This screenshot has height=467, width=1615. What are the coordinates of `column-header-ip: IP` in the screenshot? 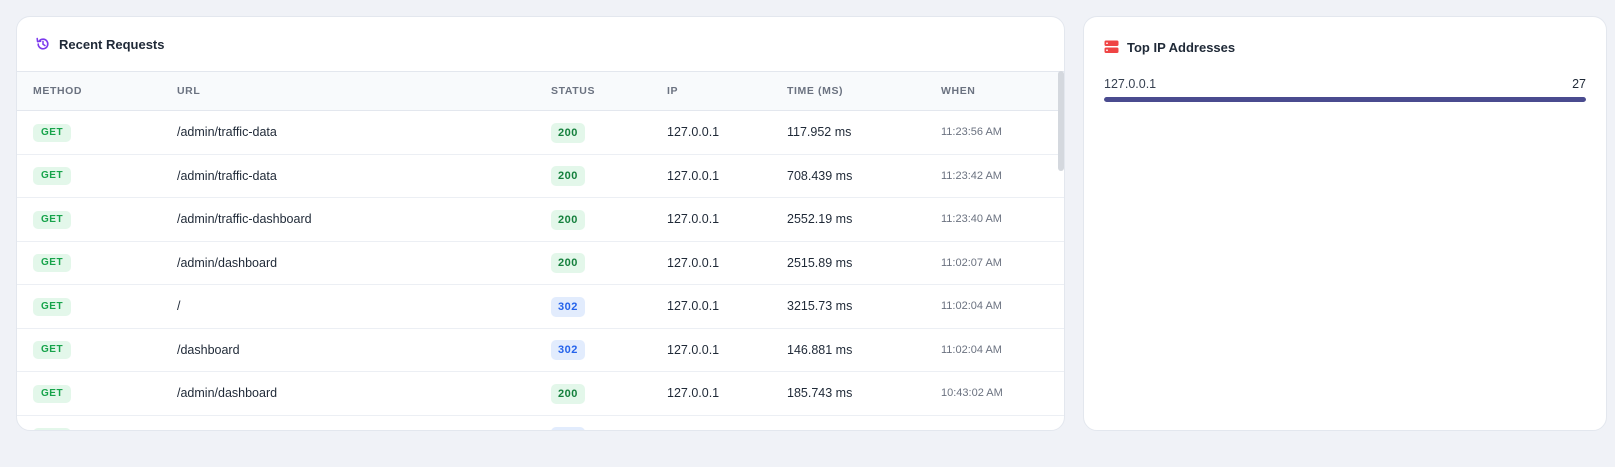 It's located at (672, 91).